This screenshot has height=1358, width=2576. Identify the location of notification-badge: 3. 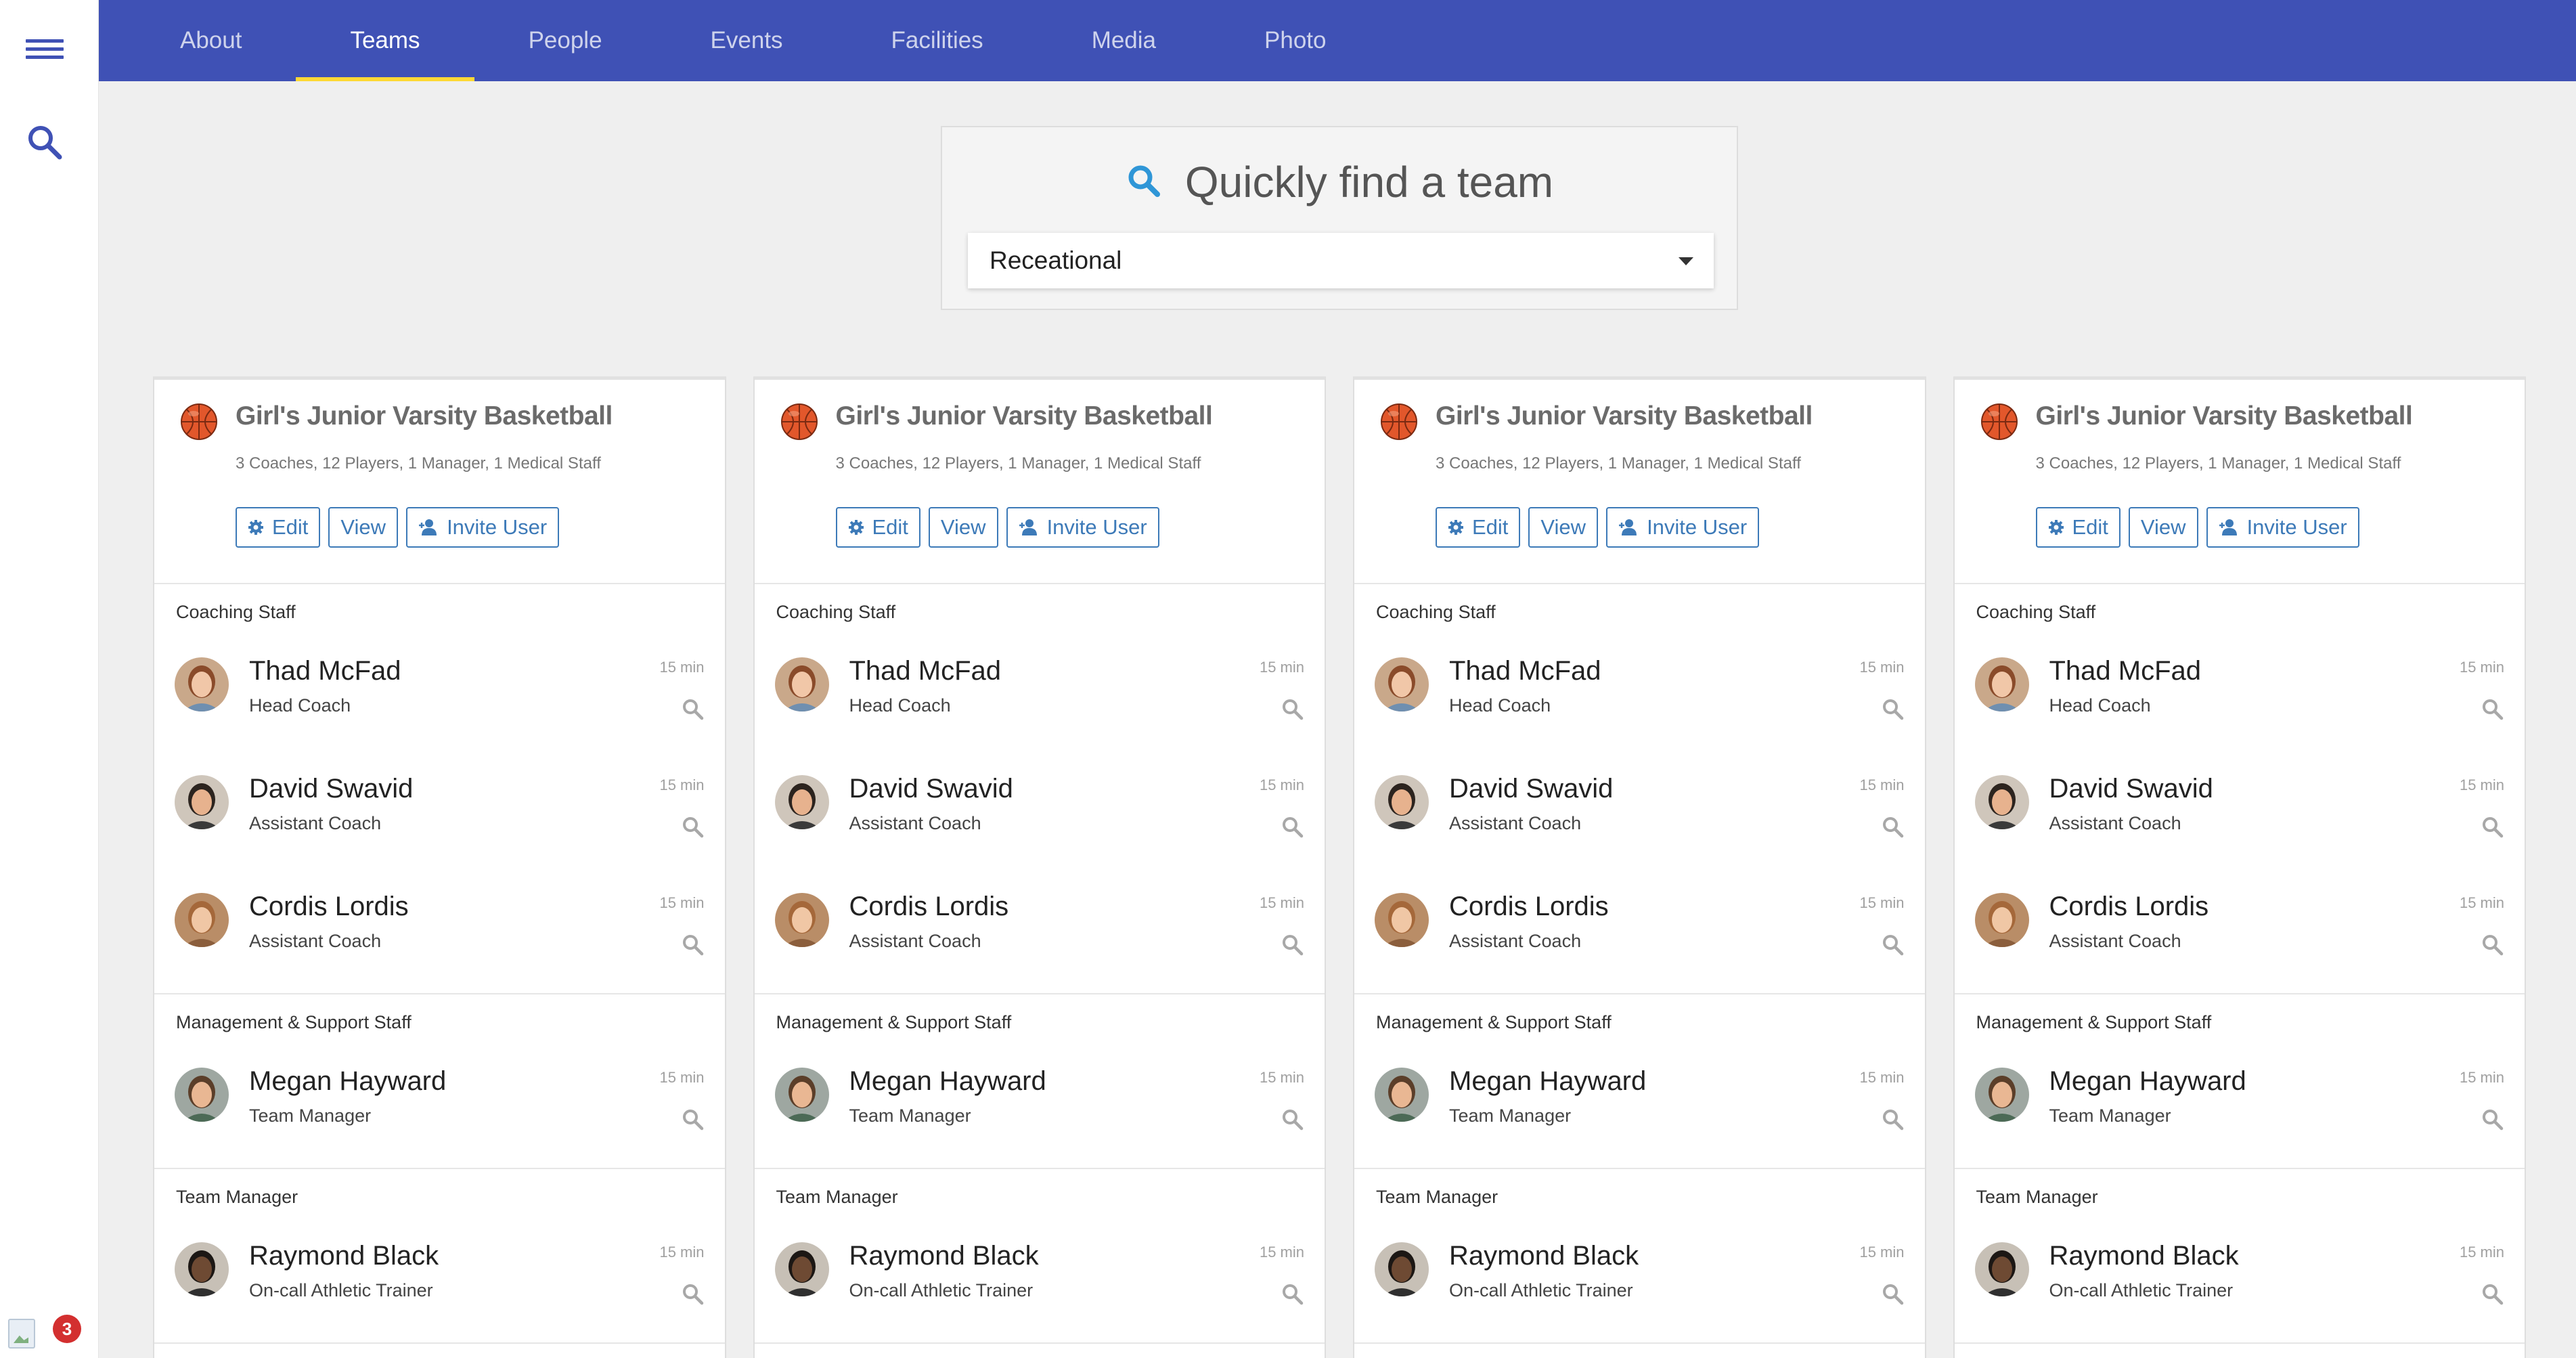
(67, 1329).